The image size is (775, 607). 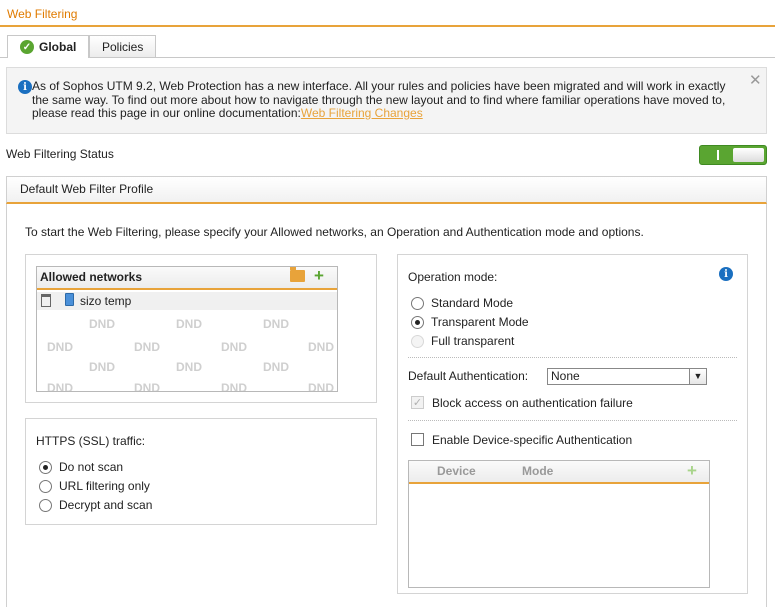 What do you see at coordinates (106, 301) in the screenshot?
I see `network-name: sizo temp` at bounding box center [106, 301].